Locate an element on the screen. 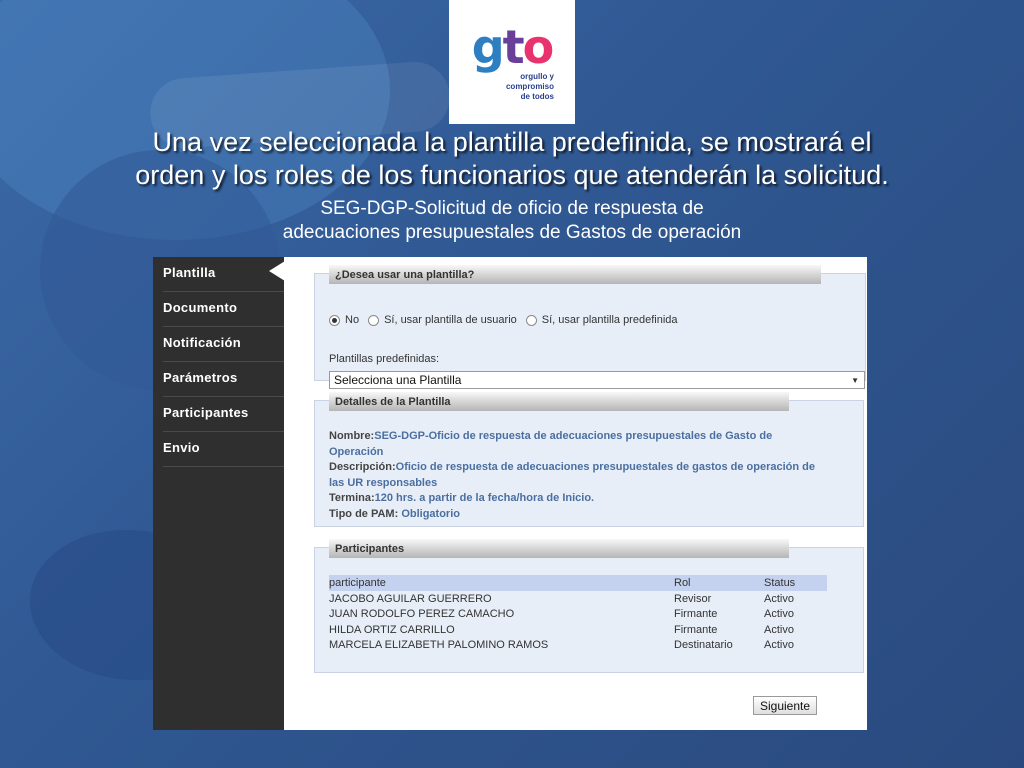 Image resolution: width=1024 pixels, height=768 pixels. panel-header: Participantes is located at coordinates (559, 548).